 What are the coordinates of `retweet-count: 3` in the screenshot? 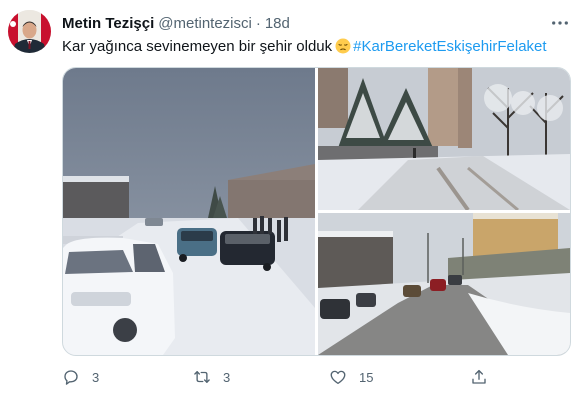 It's located at (227, 377).